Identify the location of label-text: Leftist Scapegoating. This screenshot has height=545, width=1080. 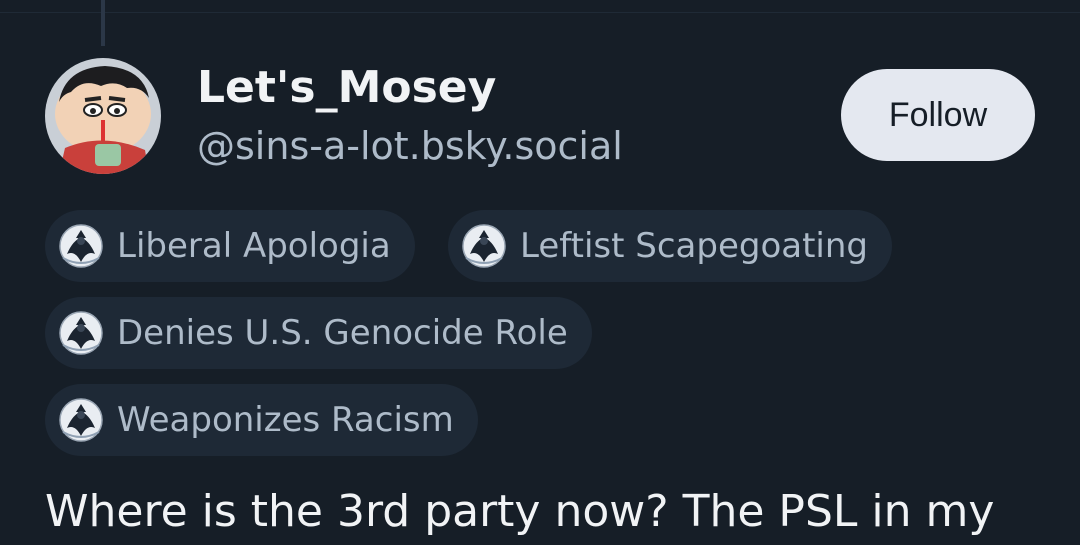
(694, 246).